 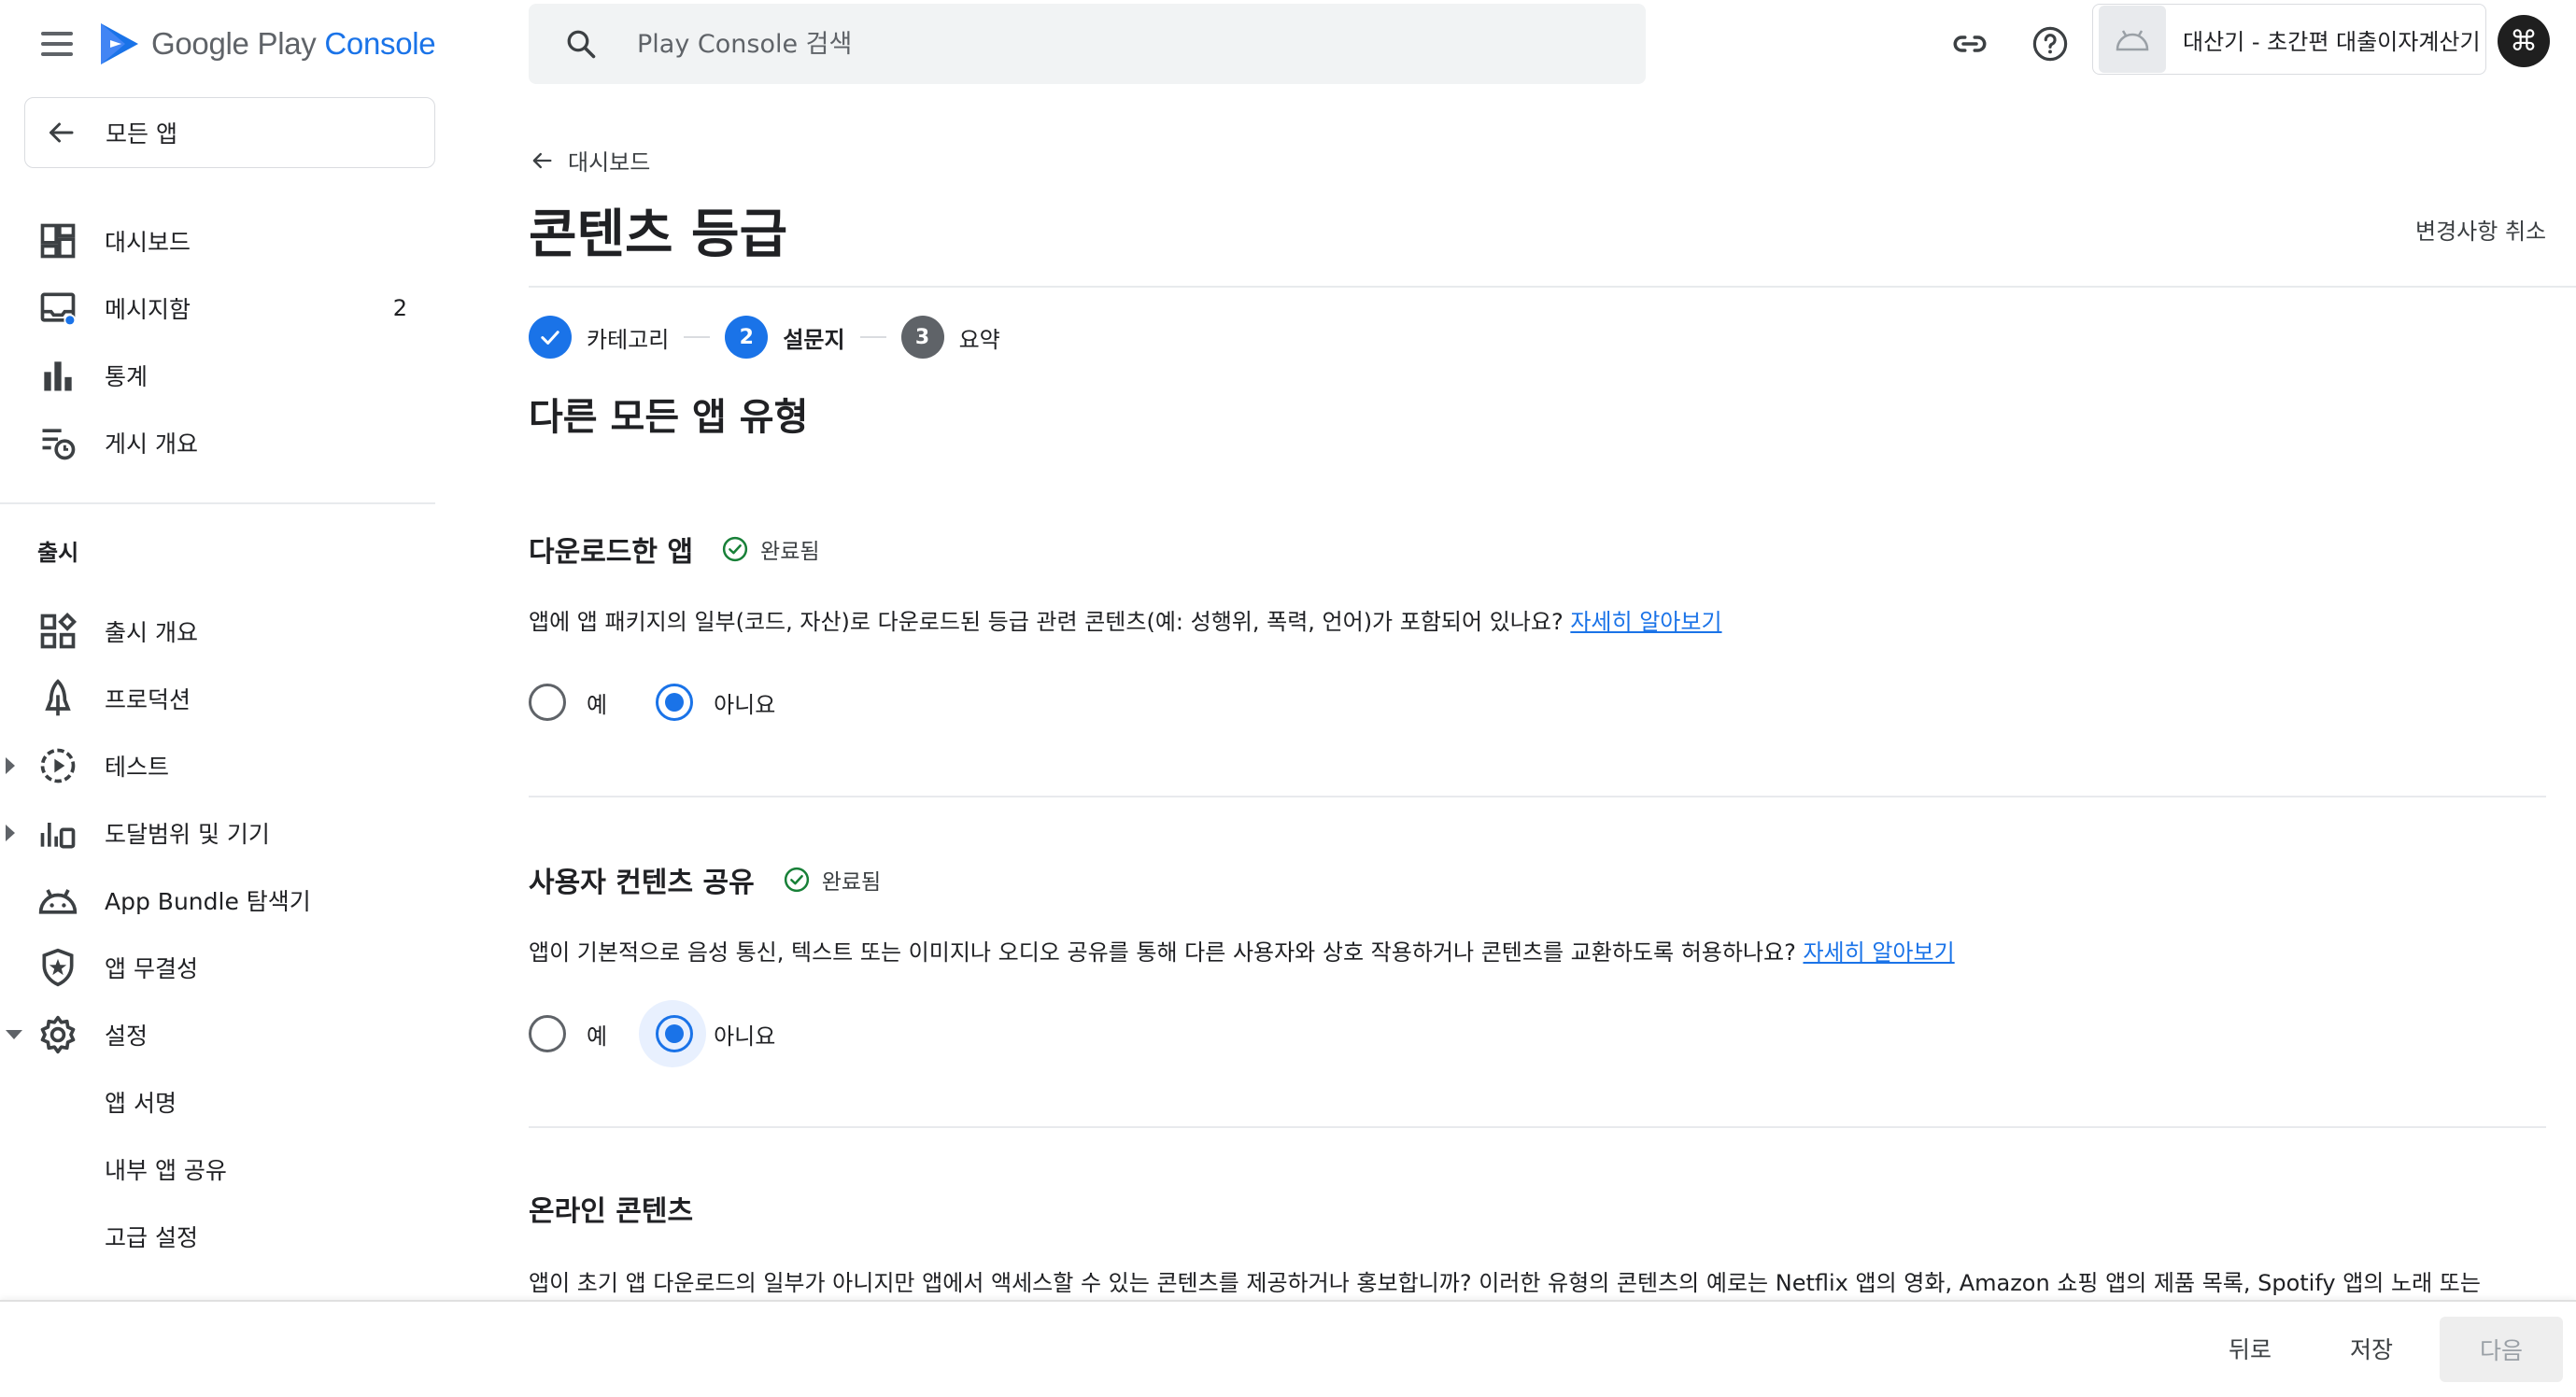 I want to click on sidebar-item-stats: 통계, so click(x=217, y=376).